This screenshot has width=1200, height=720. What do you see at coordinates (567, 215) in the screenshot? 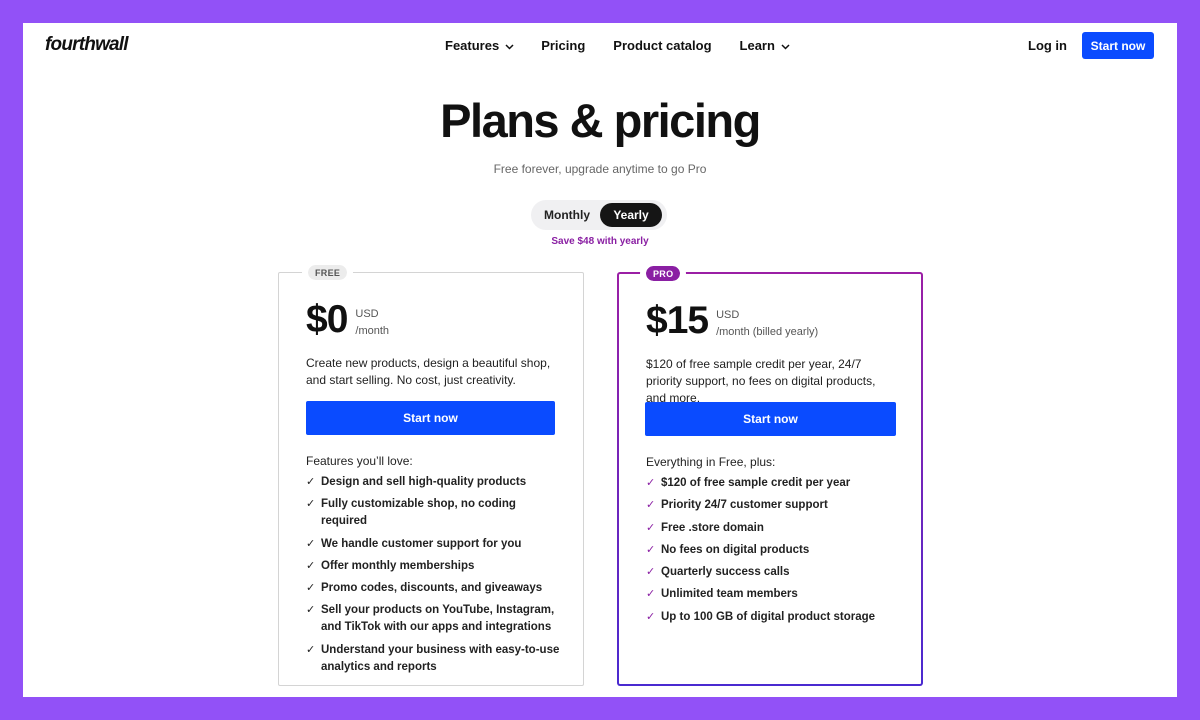
I see `billing-option-monthly: Monthly` at bounding box center [567, 215].